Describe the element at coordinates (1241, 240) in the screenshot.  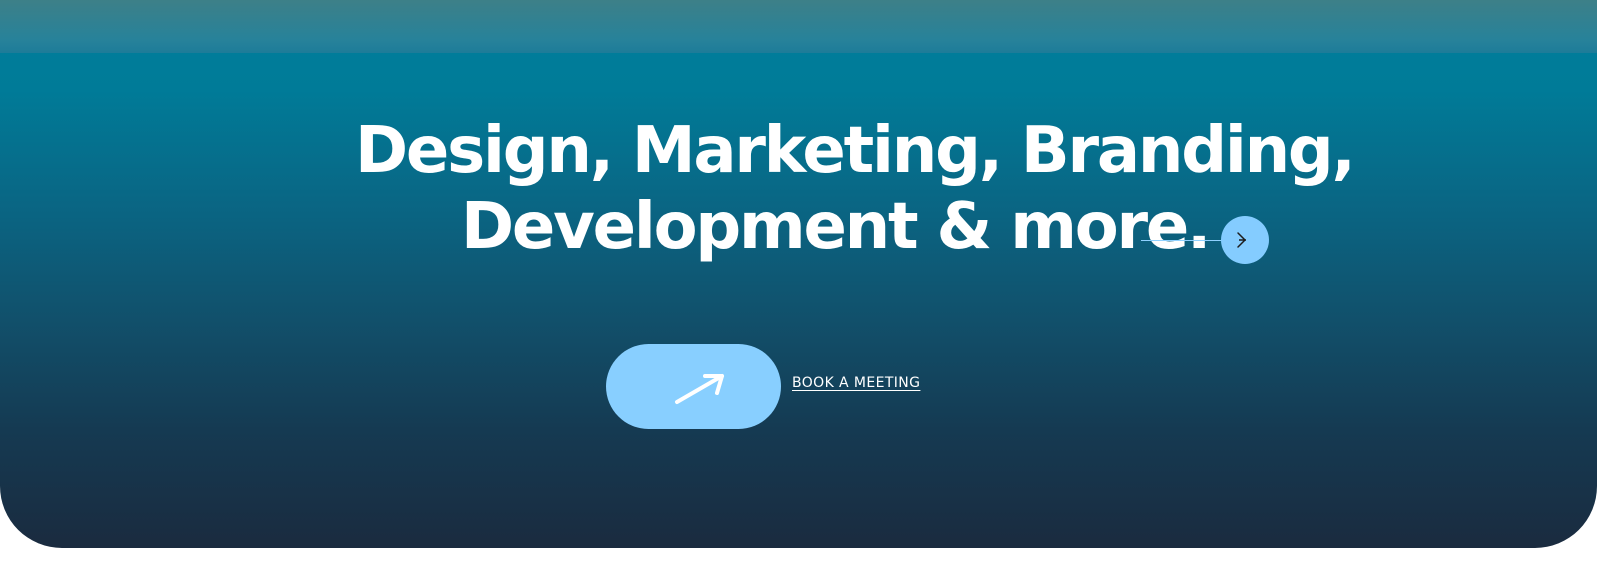
I see `arrow-right-icon` at that location.